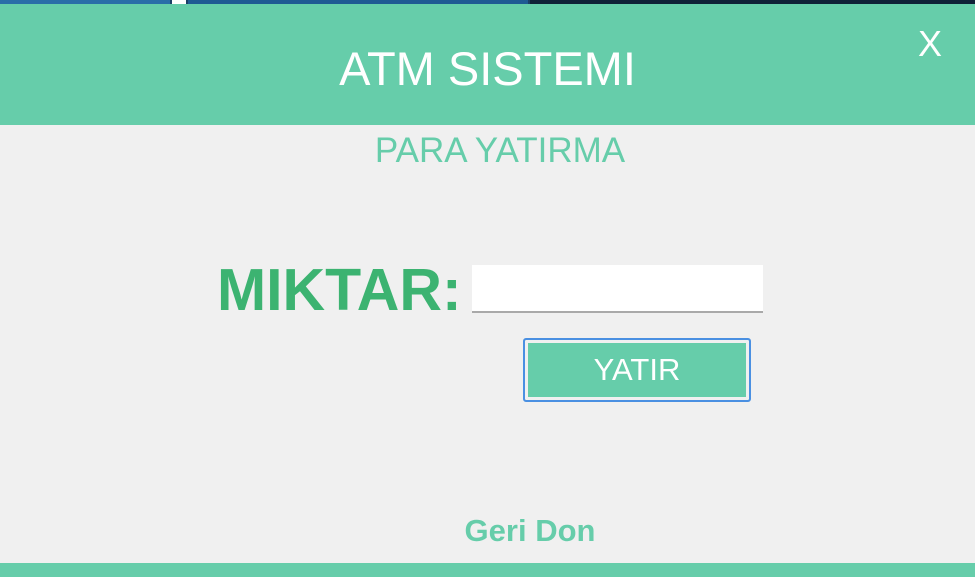 The height and width of the screenshot is (577, 975). What do you see at coordinates (339, 290) in the screenshot?
I see `amount-label: MIKTAR:` at bounding box center [339, 290].